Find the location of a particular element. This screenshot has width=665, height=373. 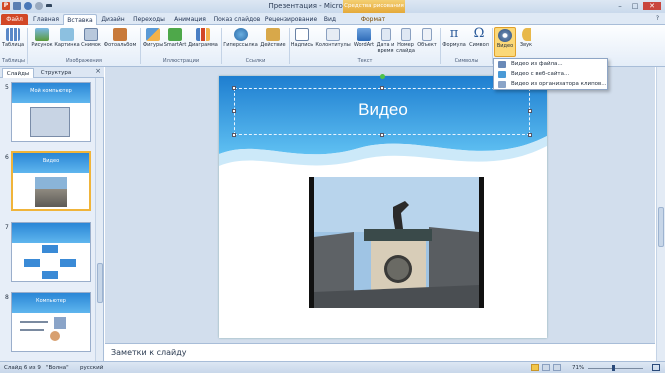

sorter-view-icon is located at coordinates (546, 367).